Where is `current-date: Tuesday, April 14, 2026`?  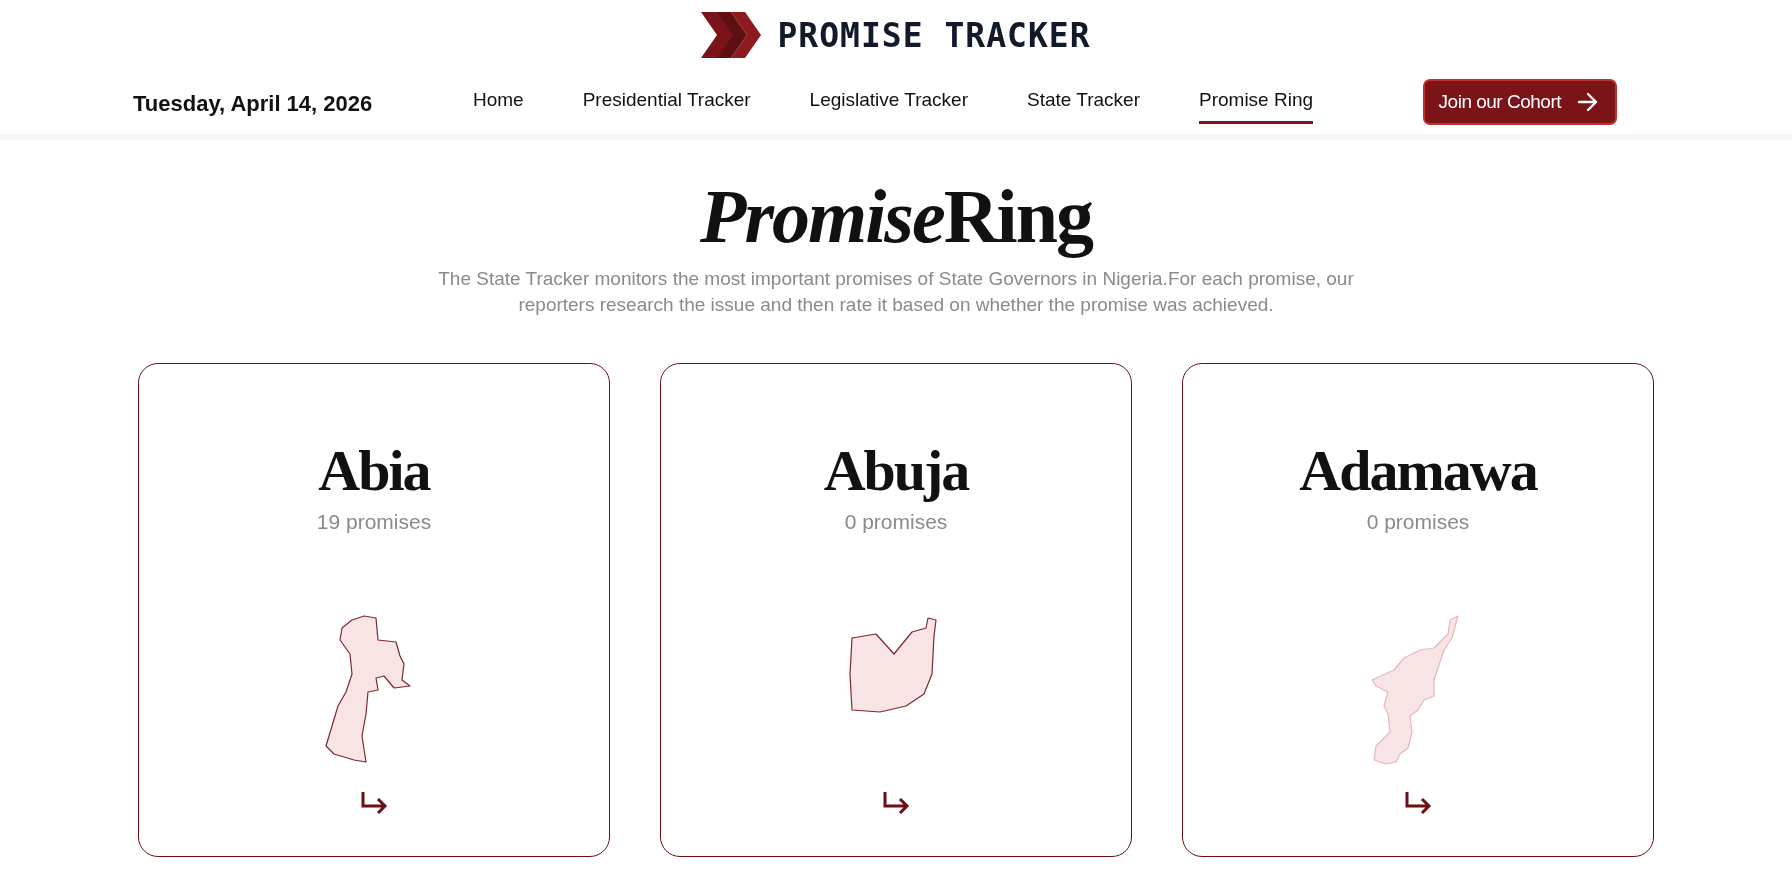 current-date: Tuesday, April 14, 2026 is located at coordinates (253, 103).